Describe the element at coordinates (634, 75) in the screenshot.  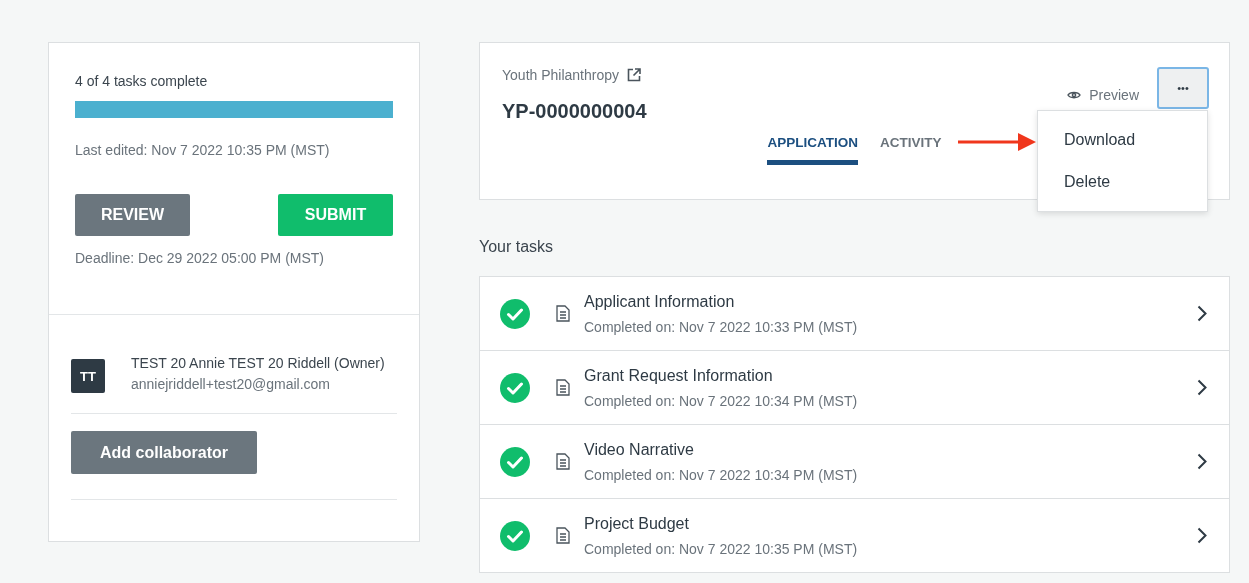
I see `external-link-icon` at that location.